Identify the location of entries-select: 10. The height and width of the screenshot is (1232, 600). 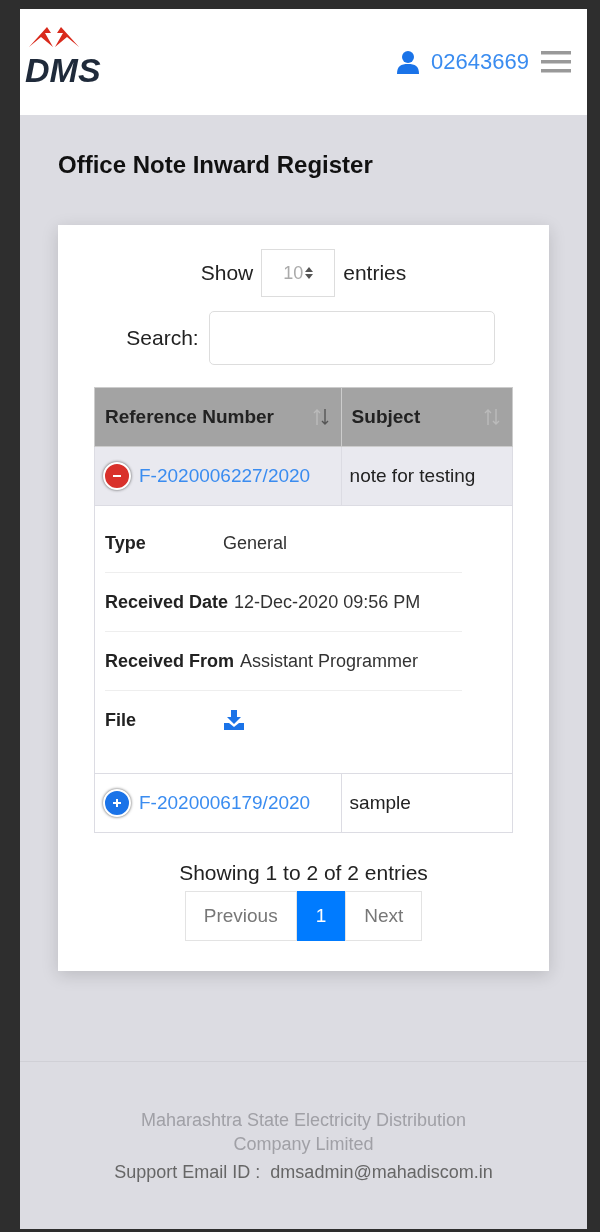
(298, 273).